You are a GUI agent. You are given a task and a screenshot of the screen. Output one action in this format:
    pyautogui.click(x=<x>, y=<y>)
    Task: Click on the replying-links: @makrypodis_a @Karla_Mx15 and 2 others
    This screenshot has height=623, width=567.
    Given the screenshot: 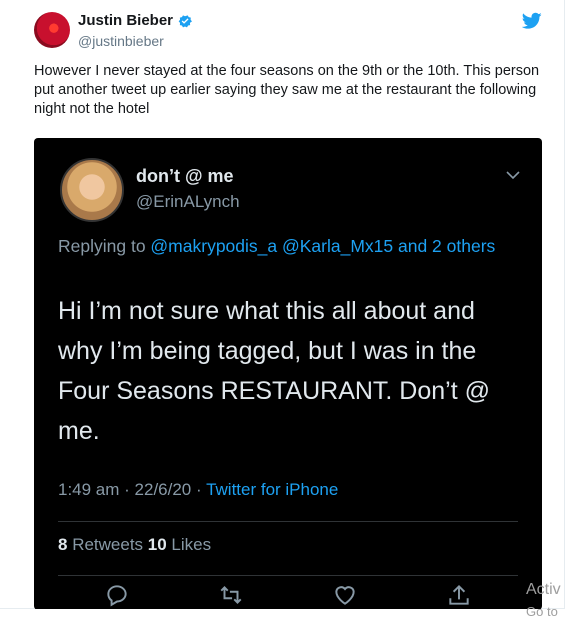 What is the action you would take?
    pyautogui.click(x=323, y=246)
    